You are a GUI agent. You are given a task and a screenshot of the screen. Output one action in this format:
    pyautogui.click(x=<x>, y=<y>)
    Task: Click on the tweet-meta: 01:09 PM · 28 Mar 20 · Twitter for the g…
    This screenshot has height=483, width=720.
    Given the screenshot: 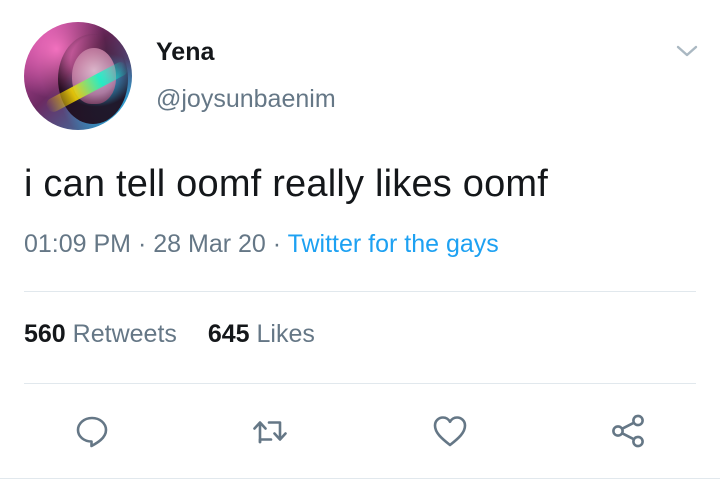 What is the action you would take?
    pyautogui.click(x=261, y=244)
    